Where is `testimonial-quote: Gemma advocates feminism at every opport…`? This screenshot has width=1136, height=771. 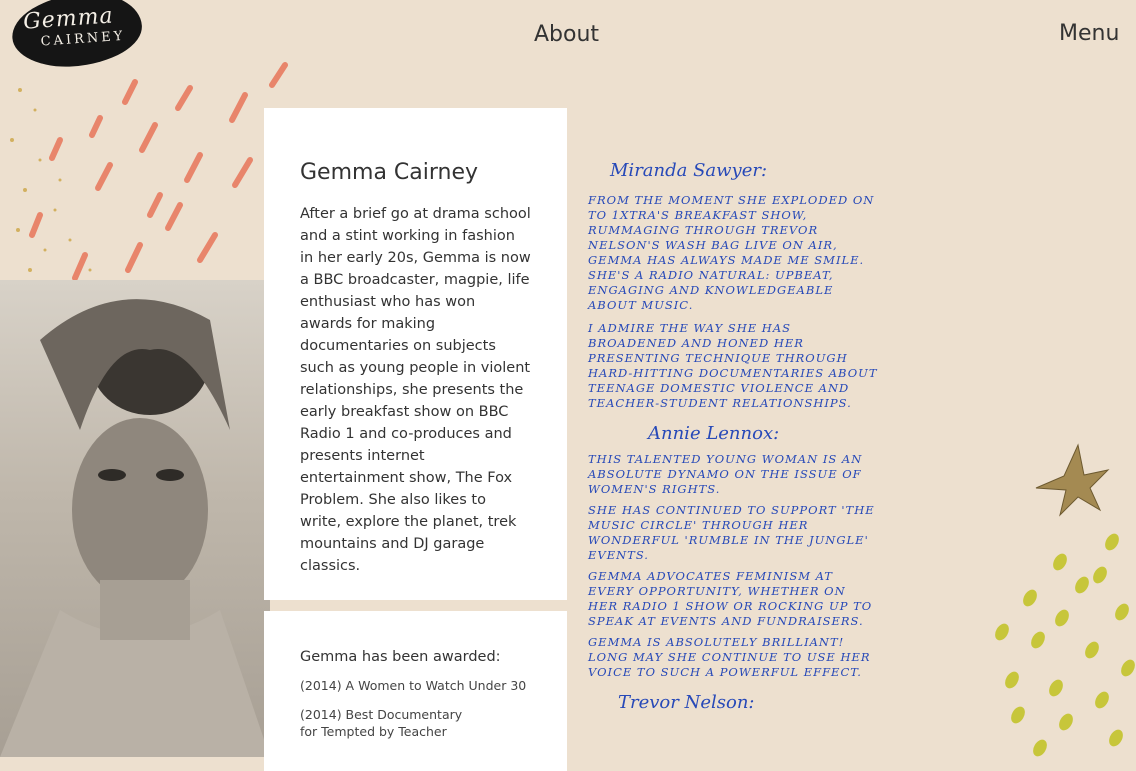 testimonial-quote: Gemma advocates feminism at every opport… is located at coordinates (730, 598).